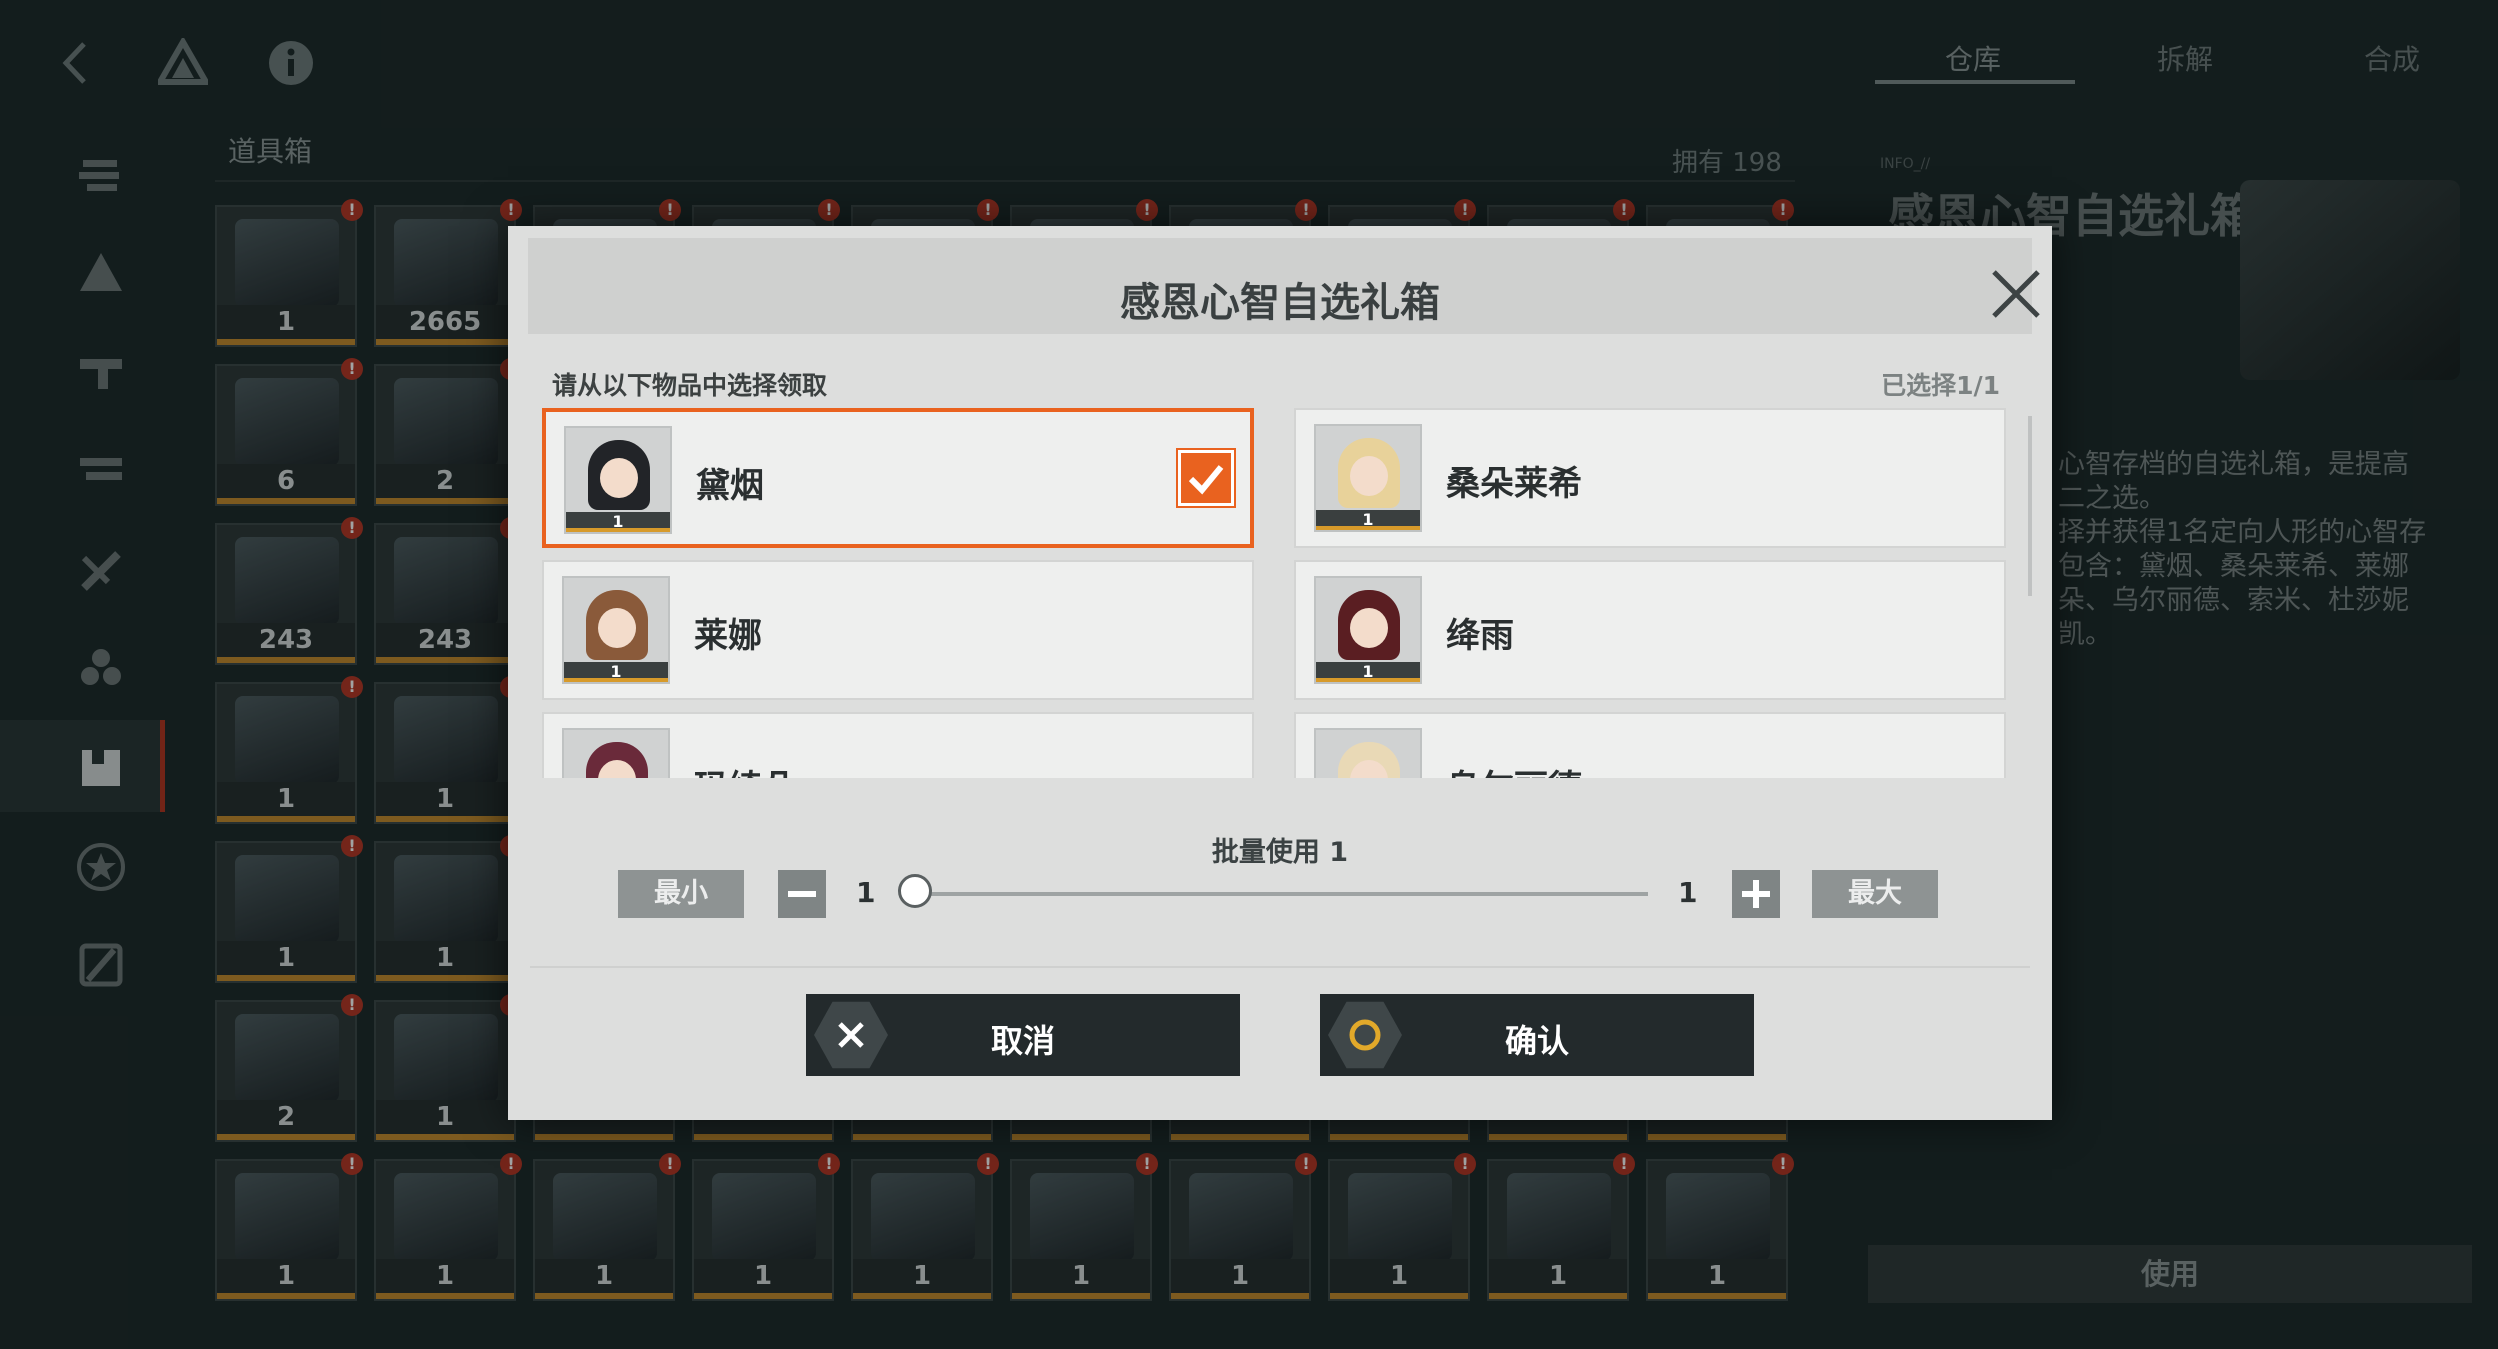  What do you see at coordinates (1650, 478) in the screenshot?
I see `option-card: 1 桑朵莱希` at bounding box center [1650, 478].